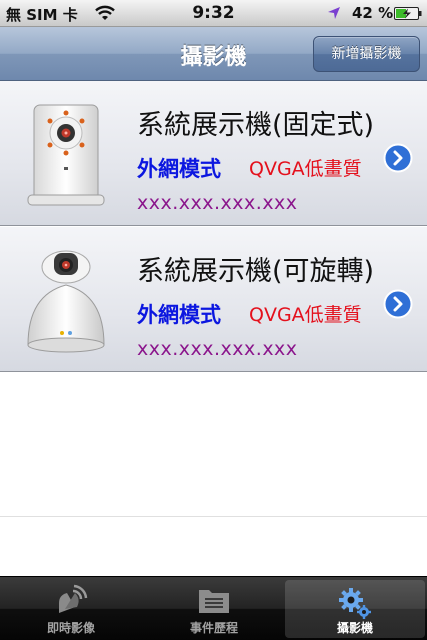 The image size is (427, 640). What do you see at coordinates (70, 628) in the screenshot?
I see `tab-label: 即時影像` at bounding box center [70, 628].